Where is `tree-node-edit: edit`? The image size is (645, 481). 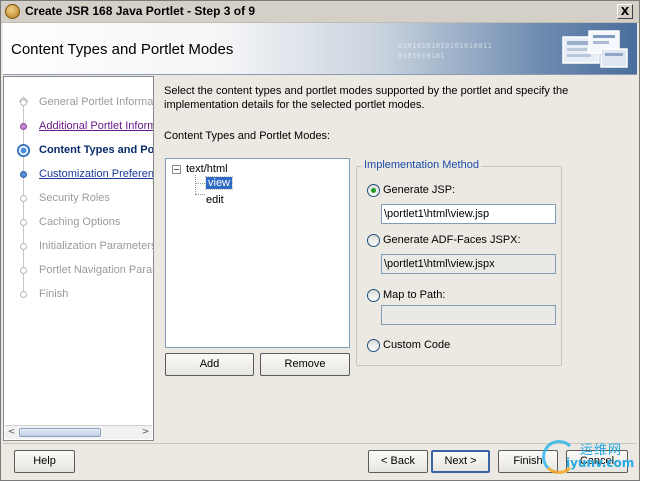 tree-node-edit: edit is located at coordinates (215, 200).